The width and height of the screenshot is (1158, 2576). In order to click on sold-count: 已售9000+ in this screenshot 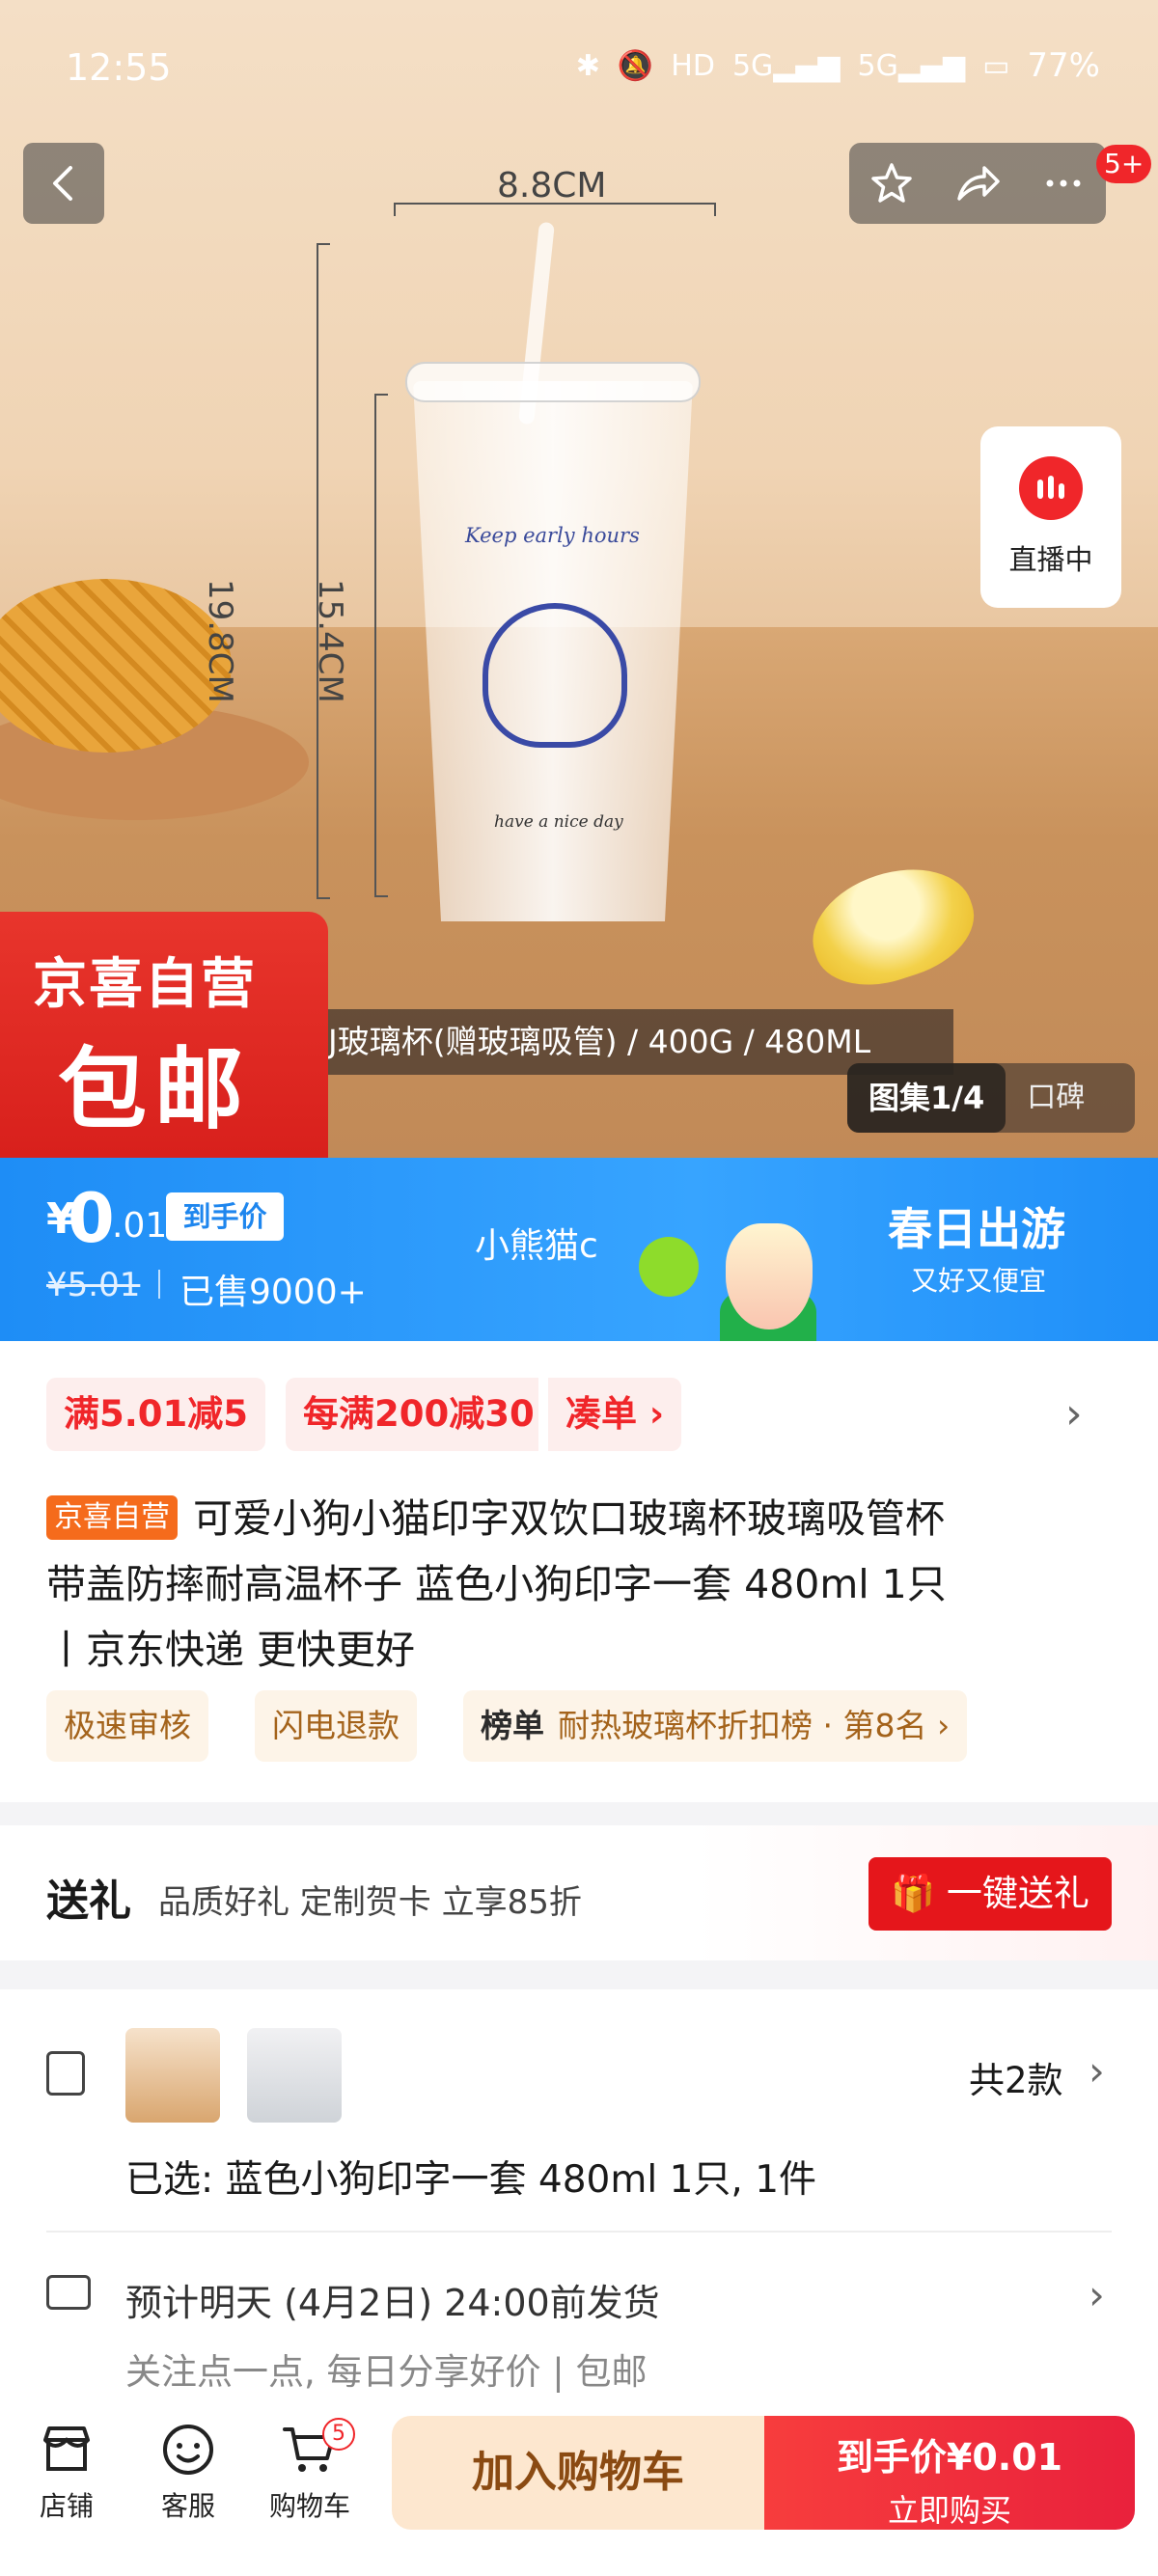, I will do `click(273, 1293)`.